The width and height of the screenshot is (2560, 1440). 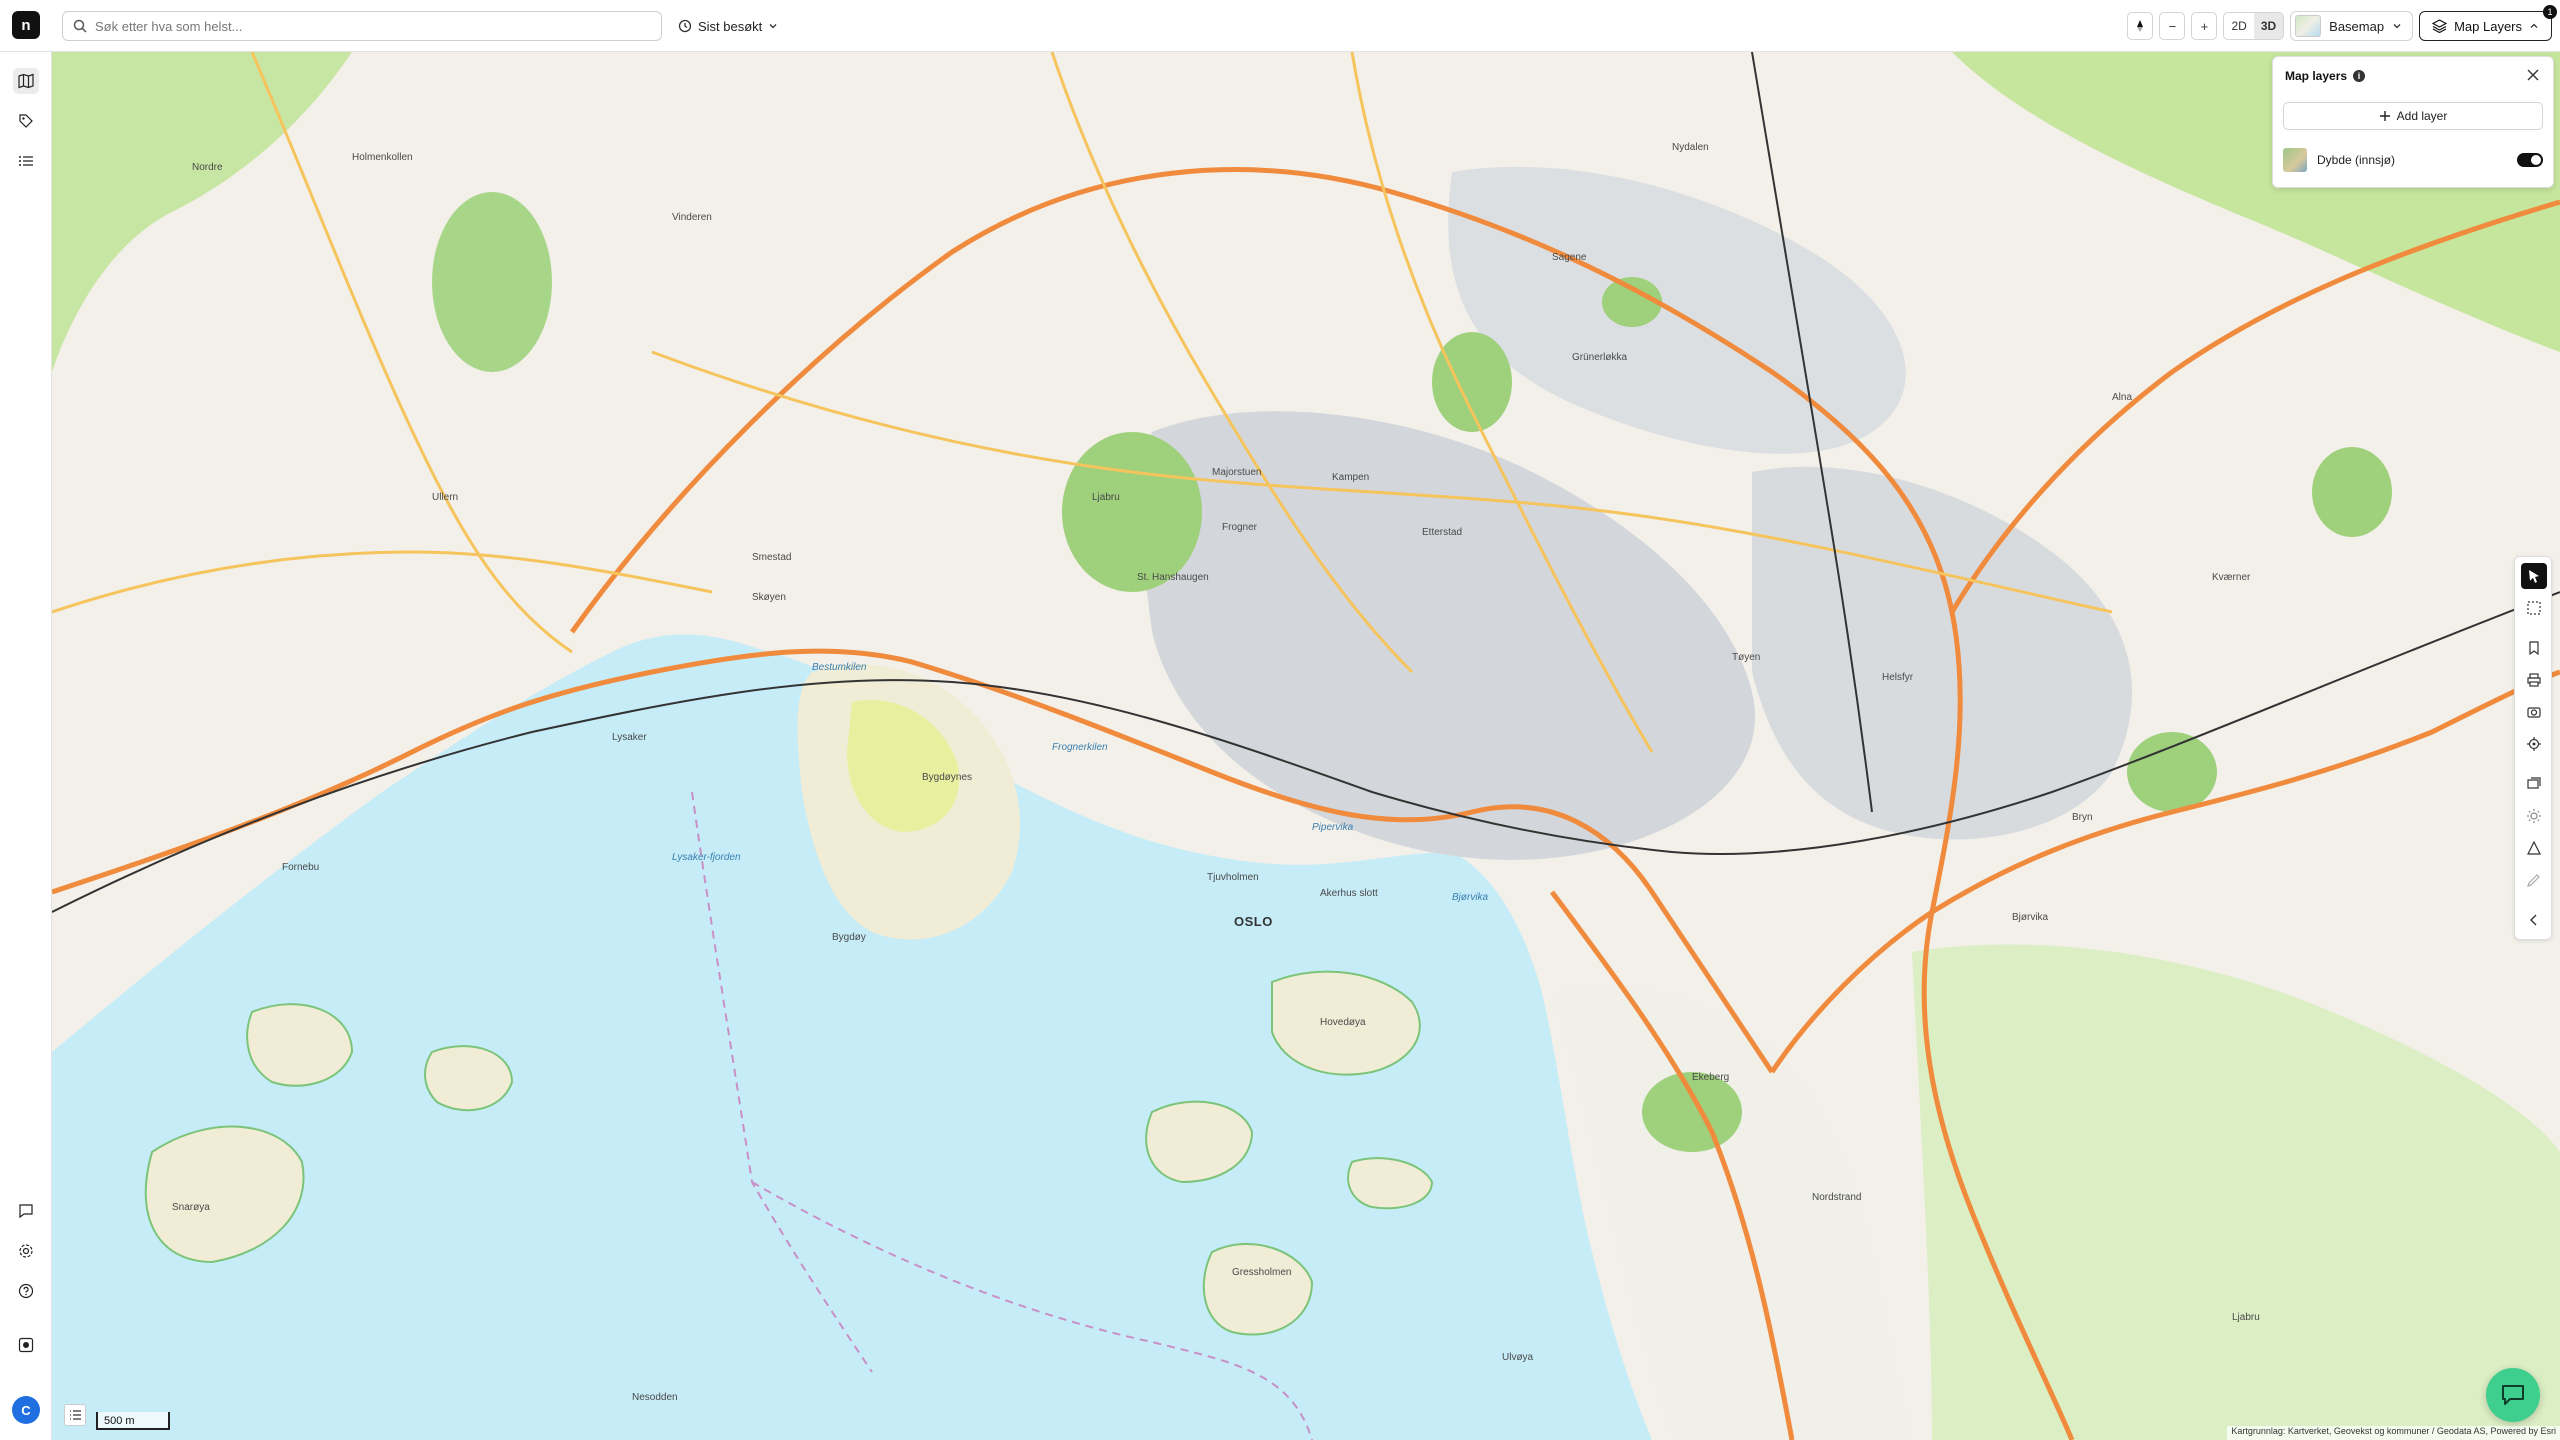 I want to click on place-label: Fornebu, so click(x=301, y=867).